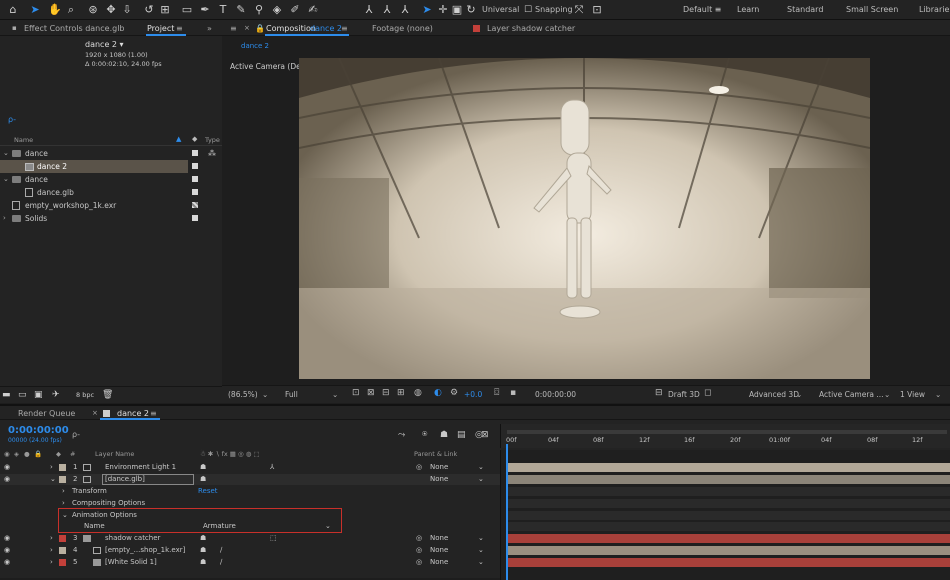 The width and height of the screenshot is (950, 580). What do you see at coordinates (111, 192) in the screenshot?
I see `project-item-dance-glb: dance.glb` at bounding box center [111, 192].